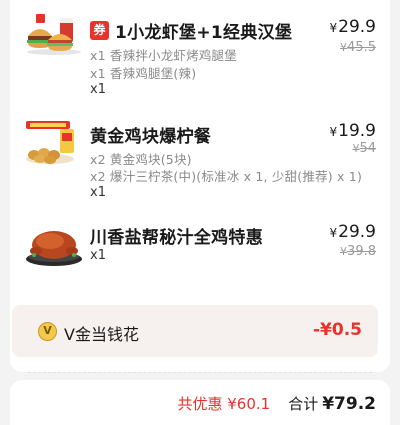 The image size is (400, 425). Describe the element at coordinates (276, 403) in the screenshot. I see `summary-row: 共优惠 ¥60.1 合计 ¥79.2` at that location.